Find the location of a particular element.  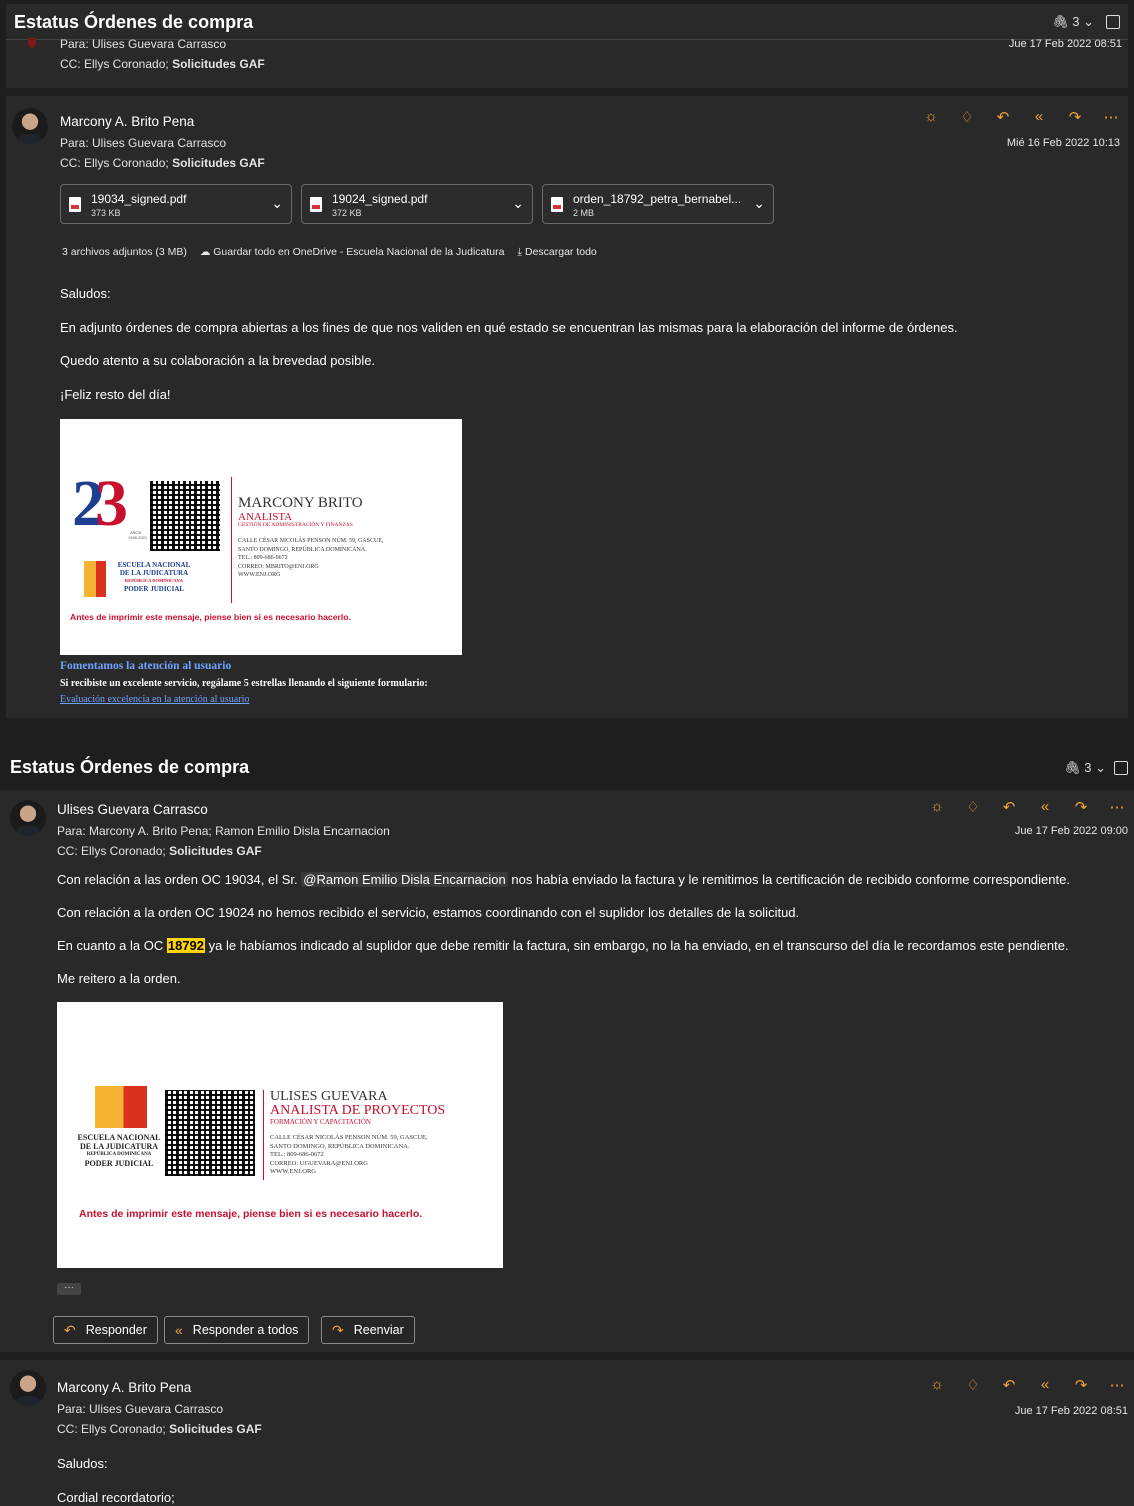

highlight: 18792 is located at coordinates (186, 945).